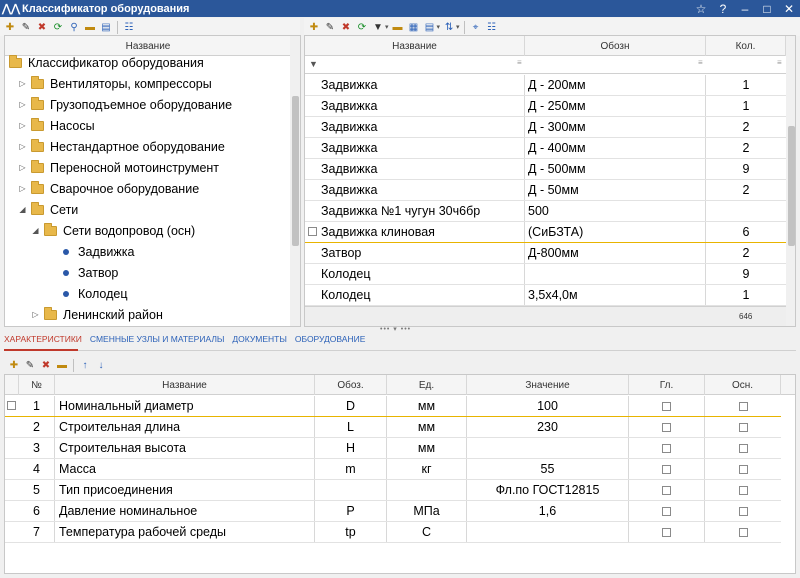 This screenshot has width=800, height=578. What do you see at coordinates (11, 405) in the screenshot?
I see `row-select-checkbox` at bounding box center [11, 405].